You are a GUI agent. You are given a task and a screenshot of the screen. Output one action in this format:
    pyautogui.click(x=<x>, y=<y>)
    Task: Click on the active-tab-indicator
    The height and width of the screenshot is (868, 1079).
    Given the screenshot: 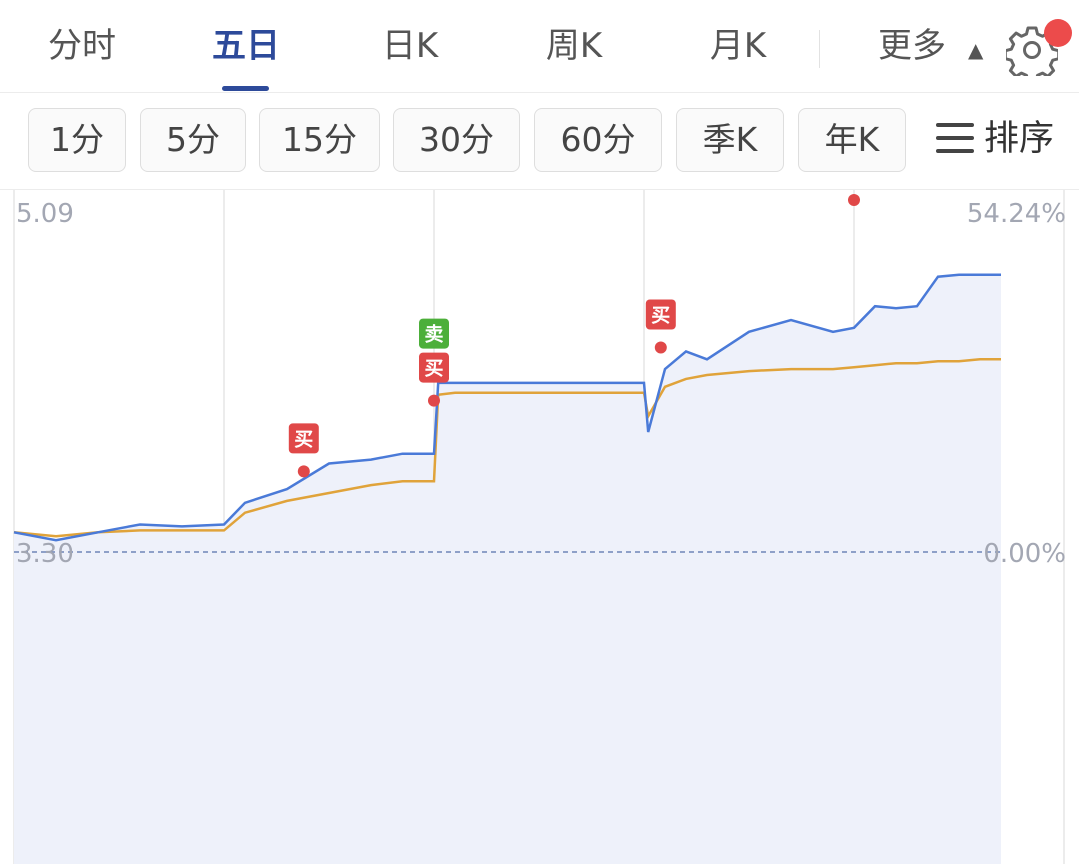 What is the action you would take?
    pyautogui.click(x=245, y=88)
    